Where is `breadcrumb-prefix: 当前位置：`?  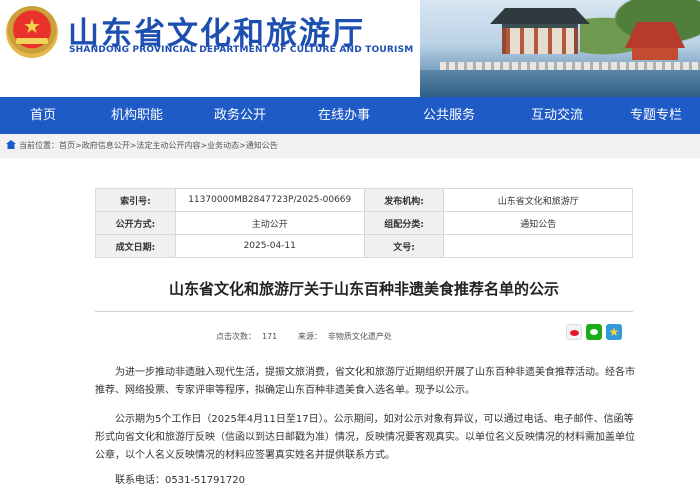
breadcrumb-prefix: 当前位置： is located at coordinates (39, 145).